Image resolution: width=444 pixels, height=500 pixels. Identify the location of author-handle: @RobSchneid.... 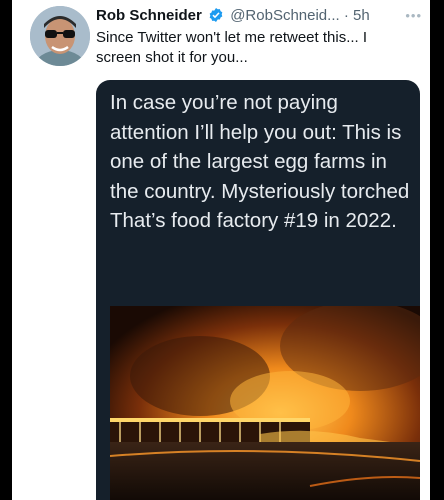
(284, 15).